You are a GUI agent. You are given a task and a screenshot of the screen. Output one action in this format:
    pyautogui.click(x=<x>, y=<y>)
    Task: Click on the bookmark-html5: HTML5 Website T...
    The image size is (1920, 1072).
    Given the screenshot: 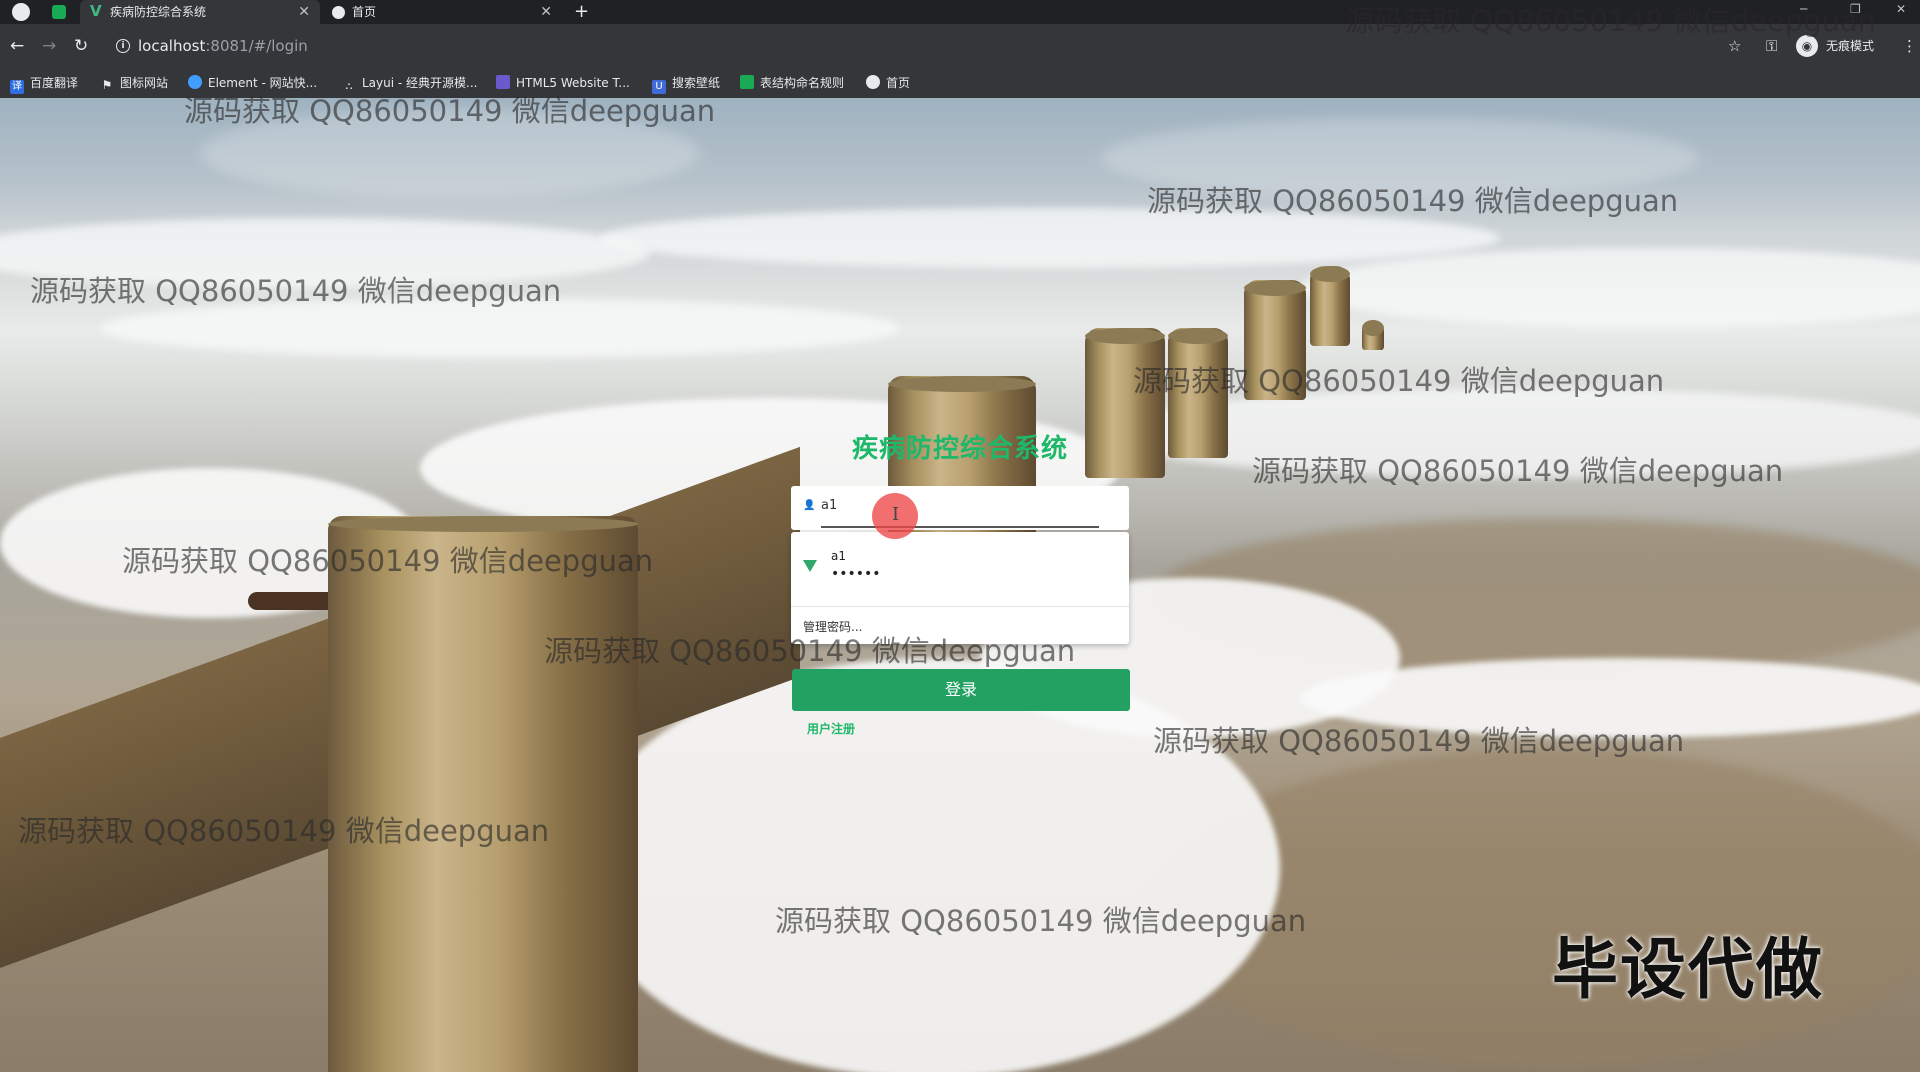 What is the action you would take?
    pyautogui.click(x=563, y=83)
    